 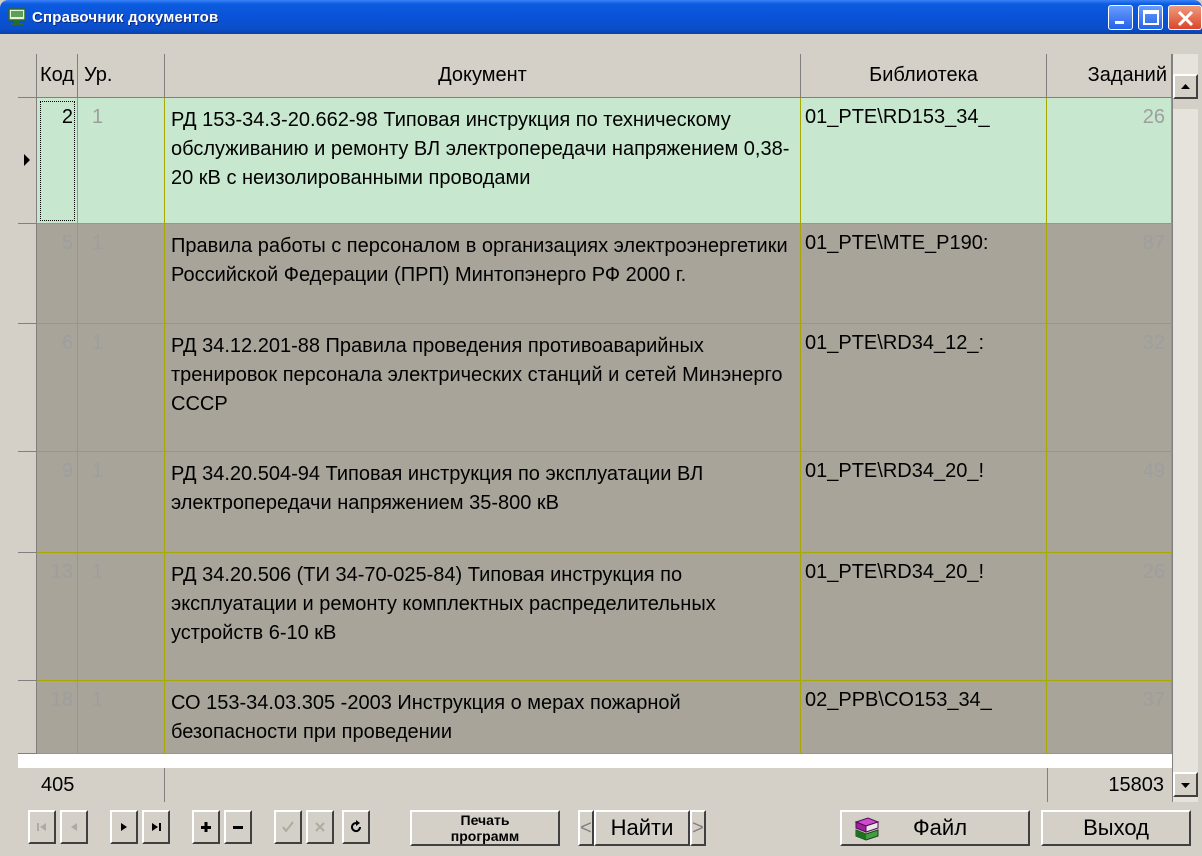 What do you see at coordinates (17, 16) in the screenshot?
I see `app-icon` at bounding box center [17, 16].